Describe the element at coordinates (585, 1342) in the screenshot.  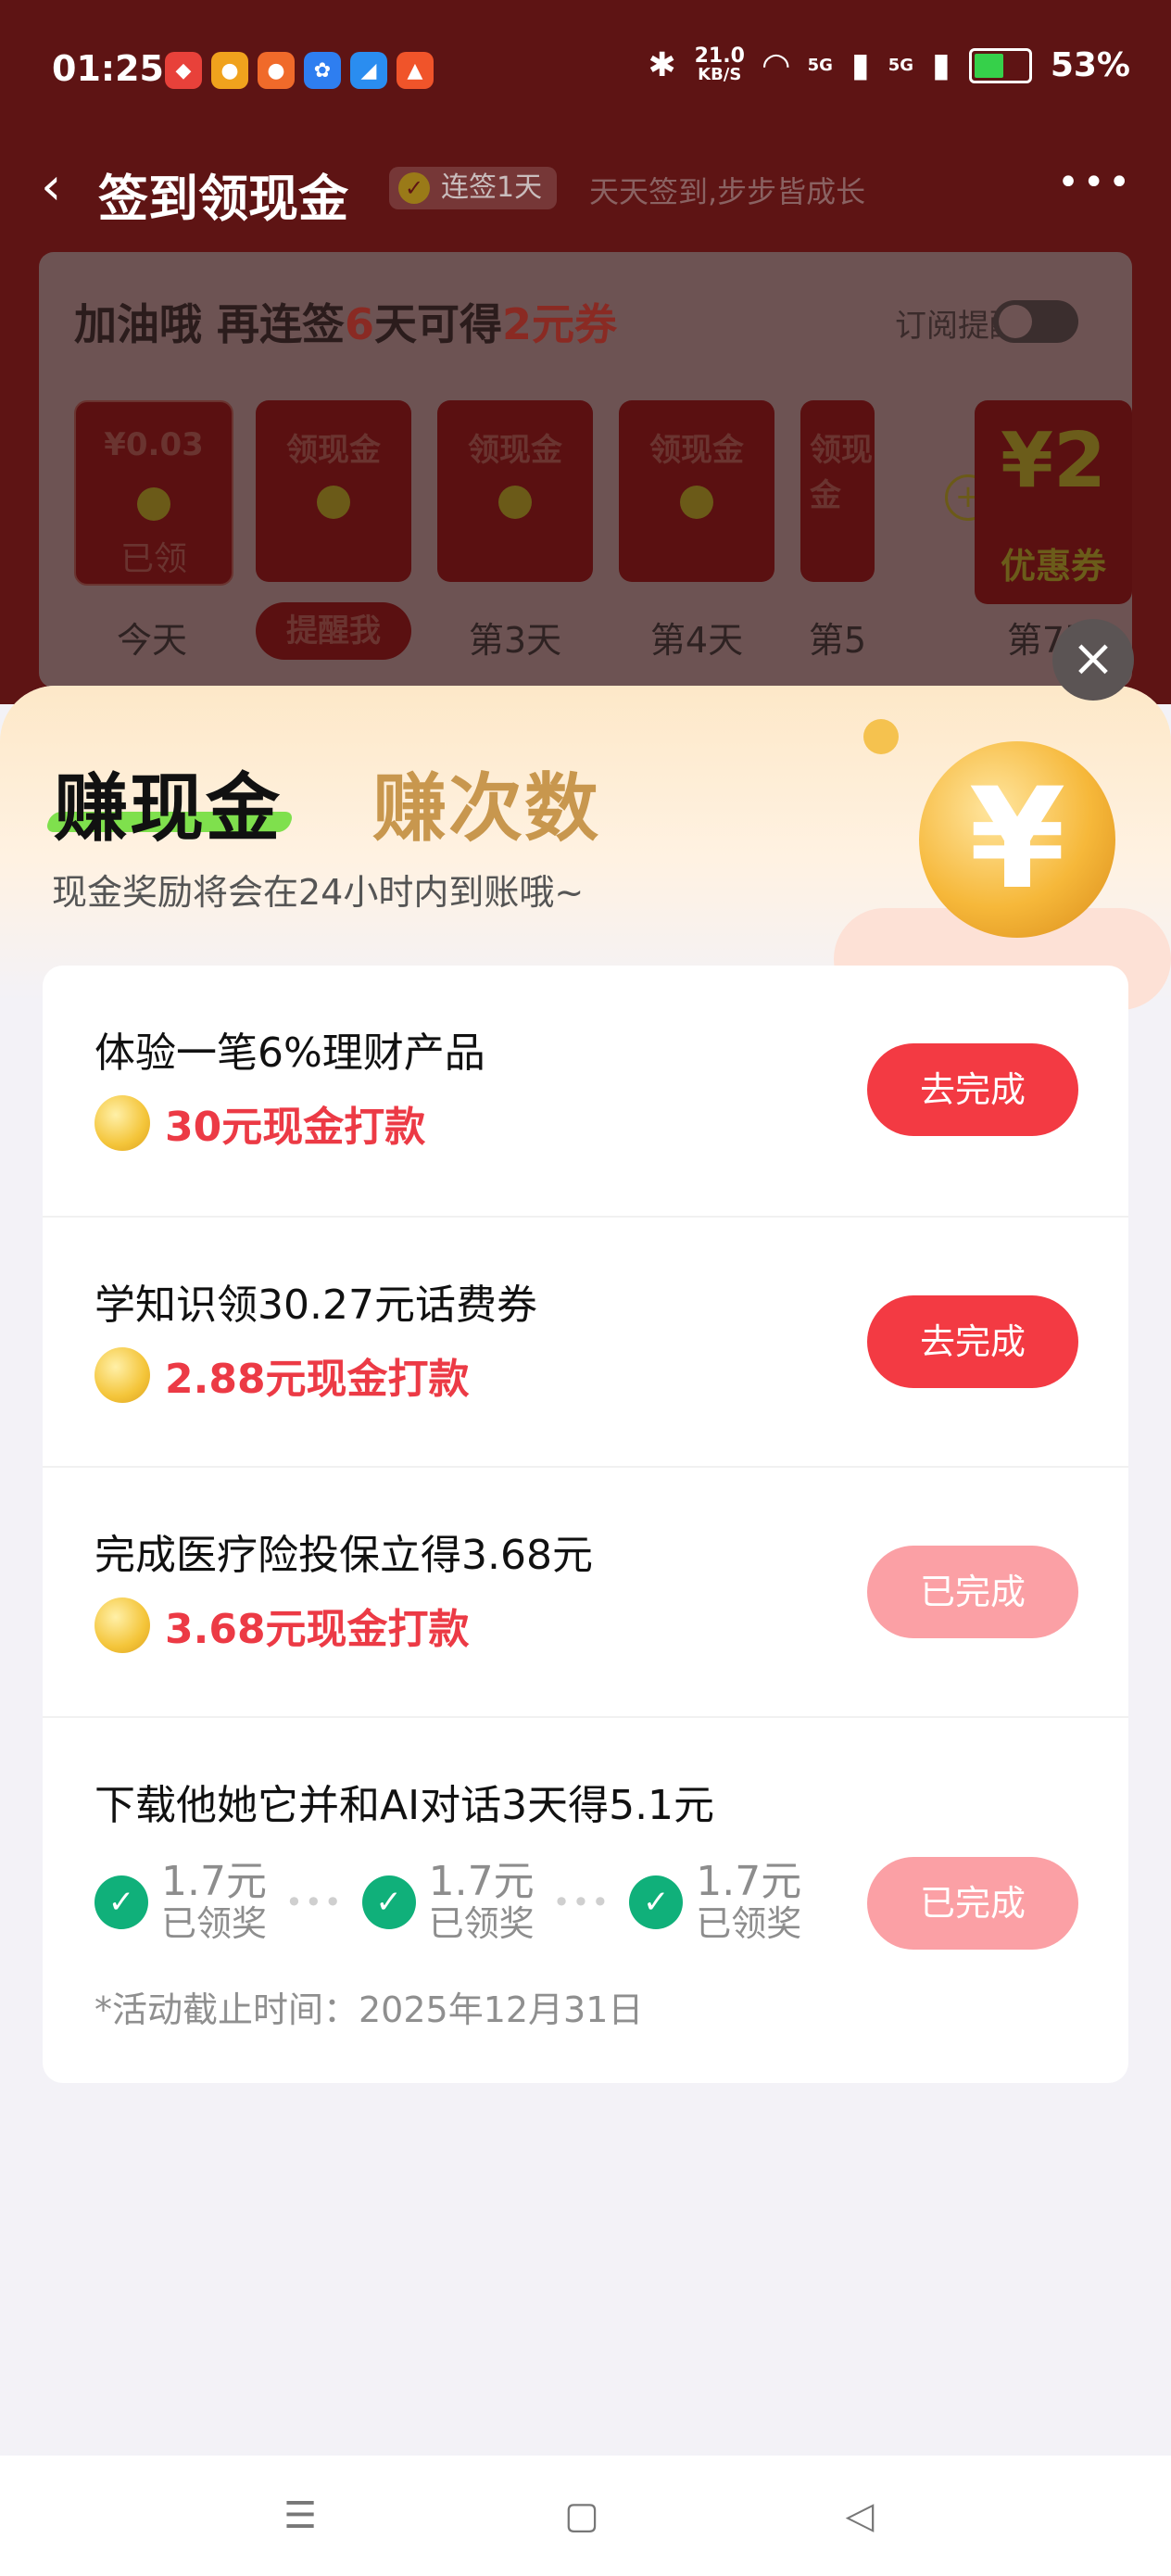
I see `task-item: 学知识领30.27元话费券 2.88元现金打款 去完成` at that location.